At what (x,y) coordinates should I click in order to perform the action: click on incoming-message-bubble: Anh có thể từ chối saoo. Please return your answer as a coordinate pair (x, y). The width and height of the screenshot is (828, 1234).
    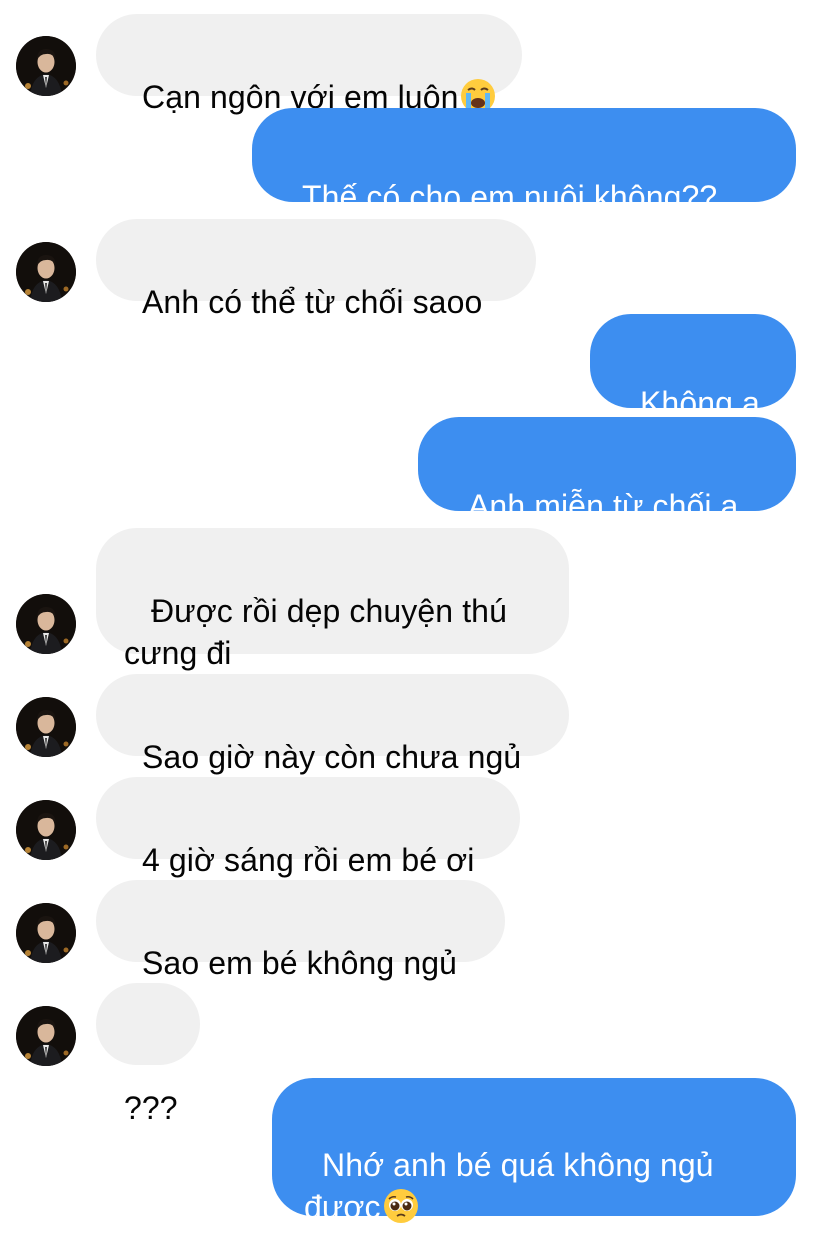
    Looking at the image, I should click on (316, 269).